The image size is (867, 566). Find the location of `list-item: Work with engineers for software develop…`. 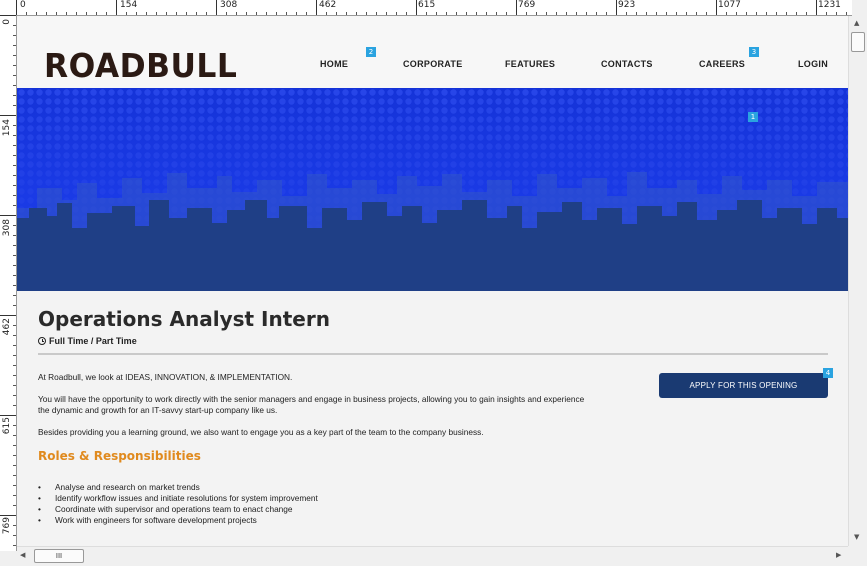

list-item: Work with engineers for software develop… is located at coordinates (178, 520).